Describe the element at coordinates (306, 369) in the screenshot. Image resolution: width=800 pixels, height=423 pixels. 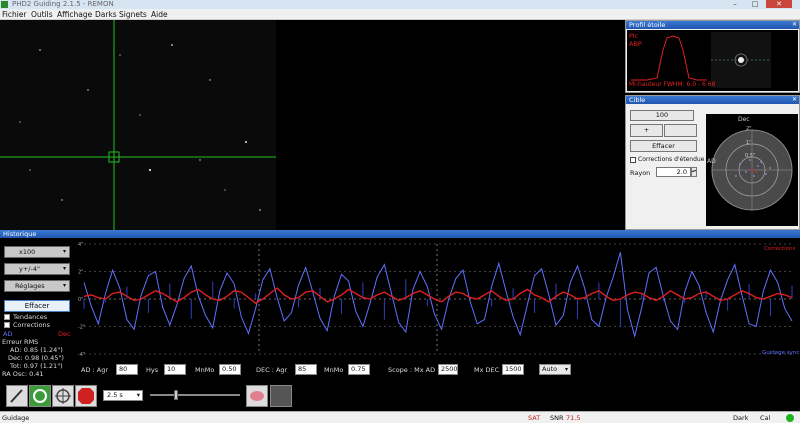
I see `dec-aggr-input: 85` at that location.